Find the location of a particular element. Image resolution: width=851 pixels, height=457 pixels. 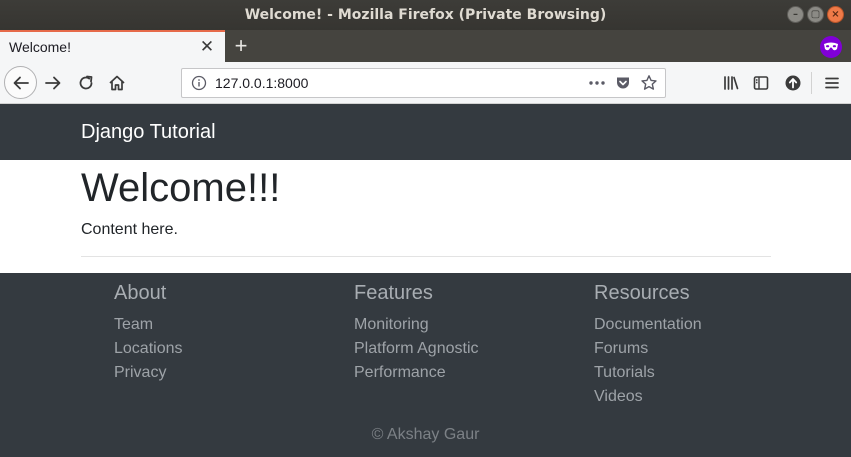

forward-button is located at coordinates (53, 83).